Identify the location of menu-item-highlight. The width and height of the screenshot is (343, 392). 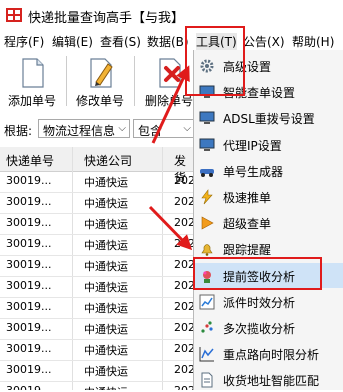
(257, 273).